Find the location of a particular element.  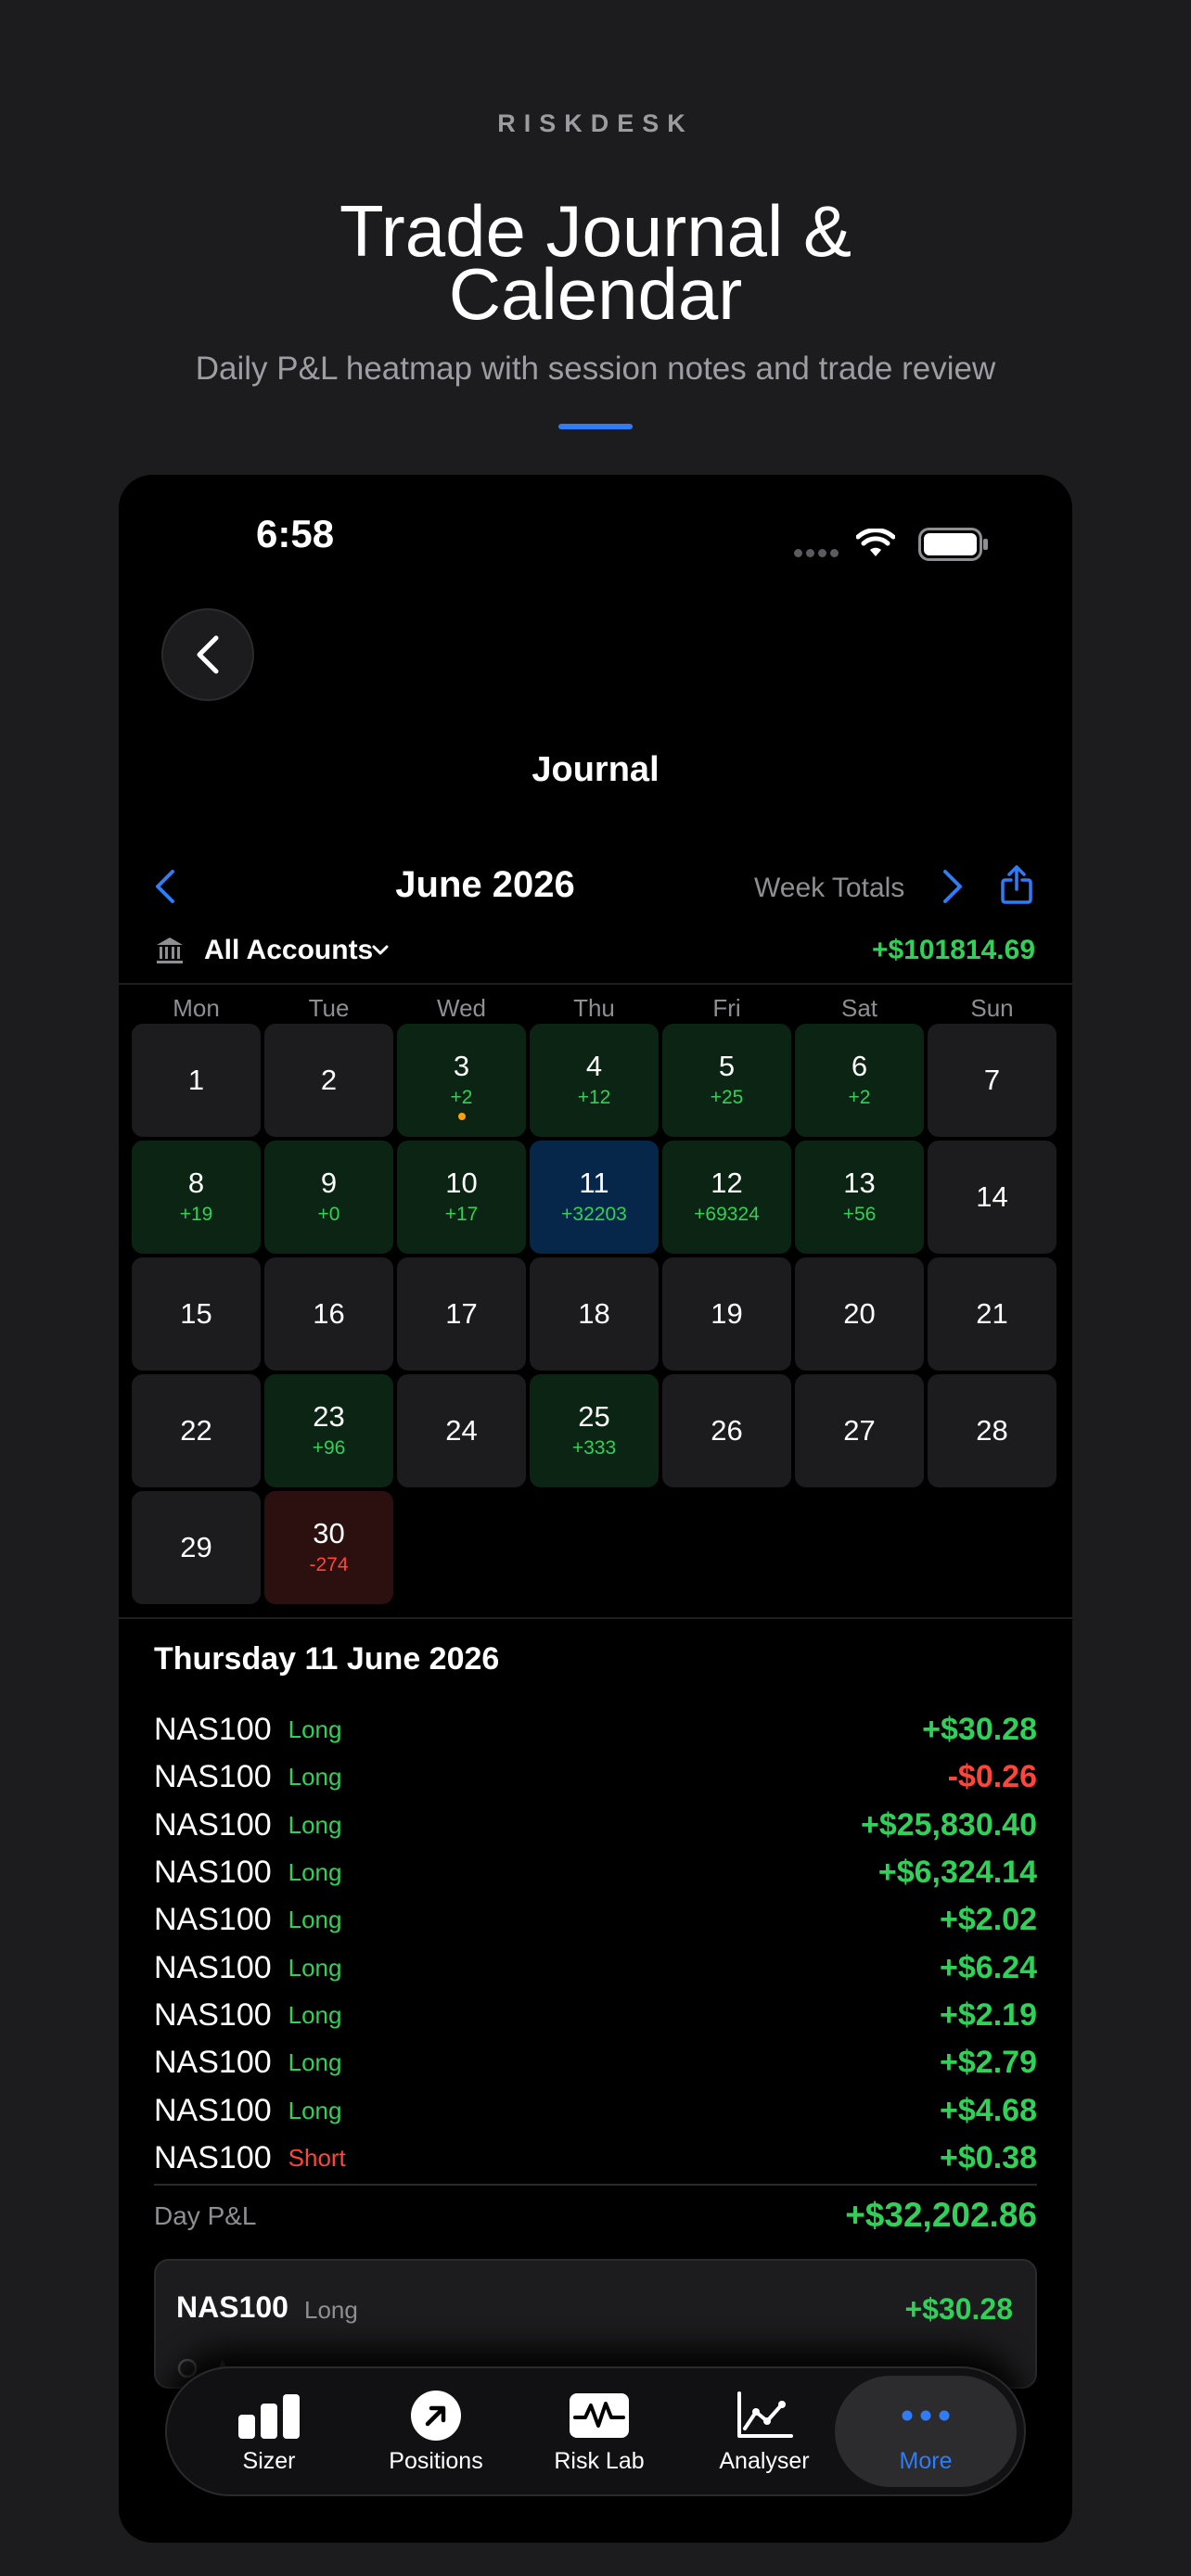

calendar-day: 29 is located at coordinates (196, 1547).